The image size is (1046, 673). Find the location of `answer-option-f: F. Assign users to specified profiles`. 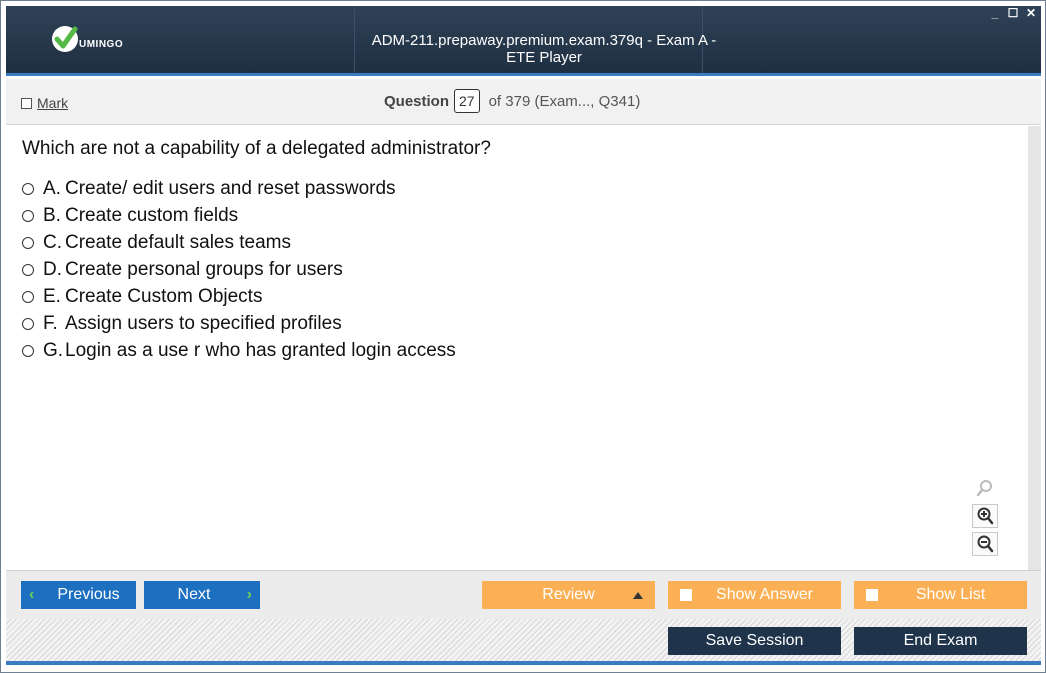

answer-option-f: F. Assign users to specified profiles is located at coordinates (239, 323).